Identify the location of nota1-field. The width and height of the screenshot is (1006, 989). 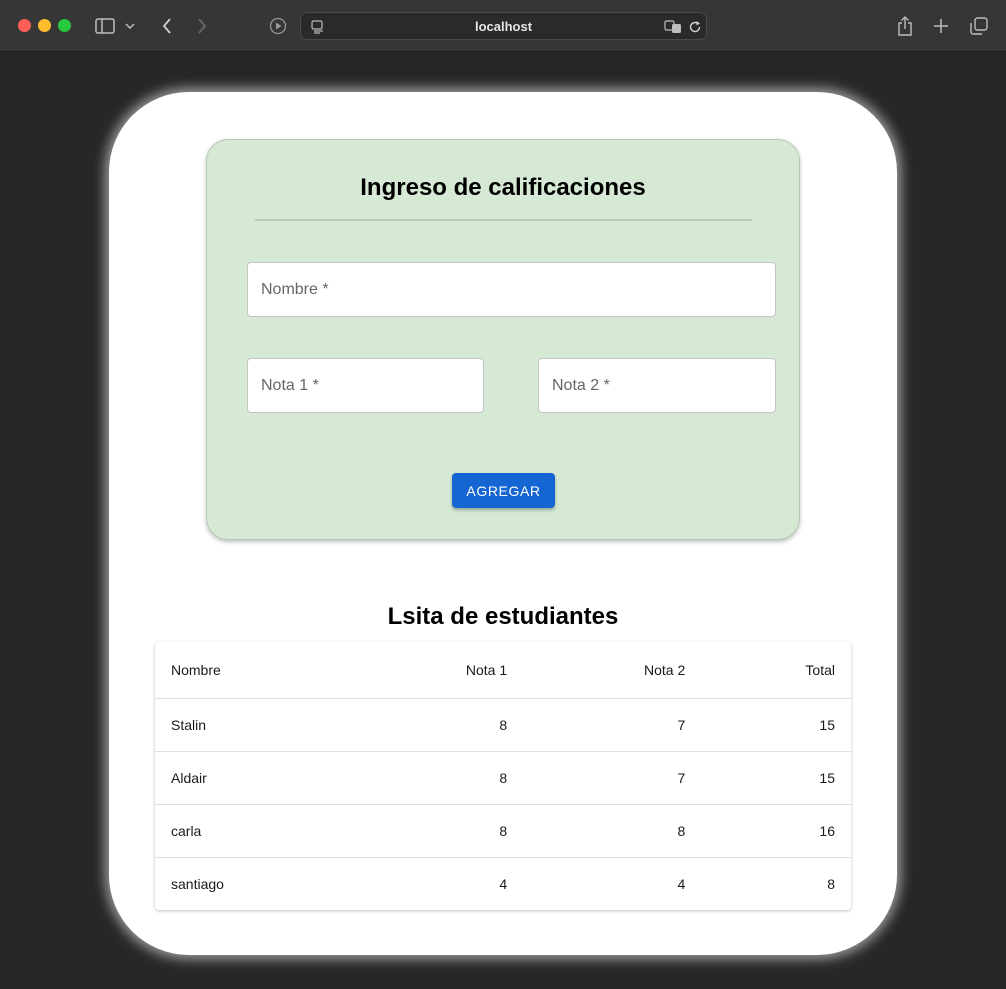
(365, 385).